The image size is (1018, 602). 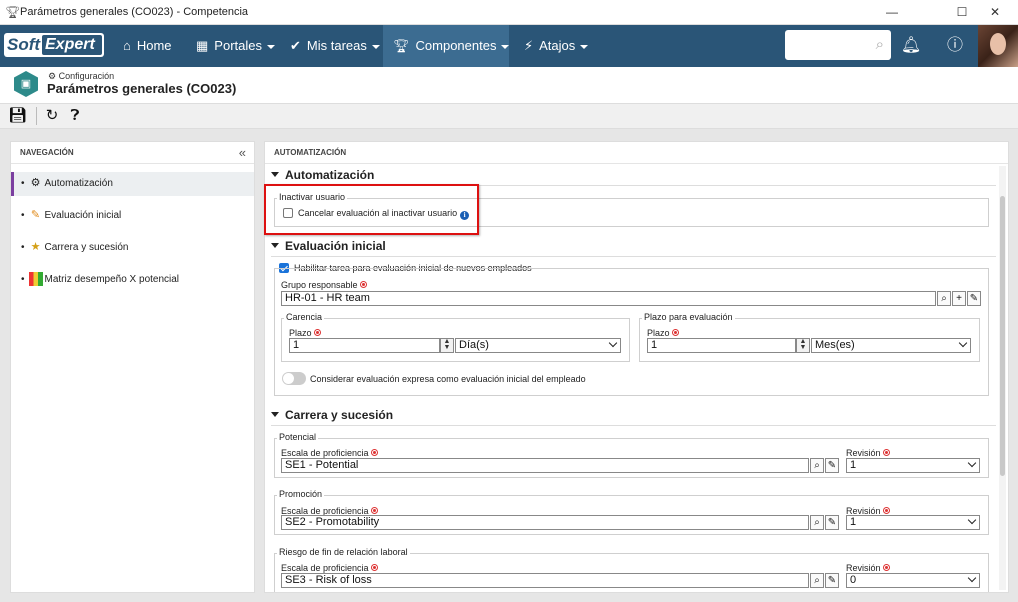 I want to click on group-legend: Inactivar usuario, so click(x=312, y=197).